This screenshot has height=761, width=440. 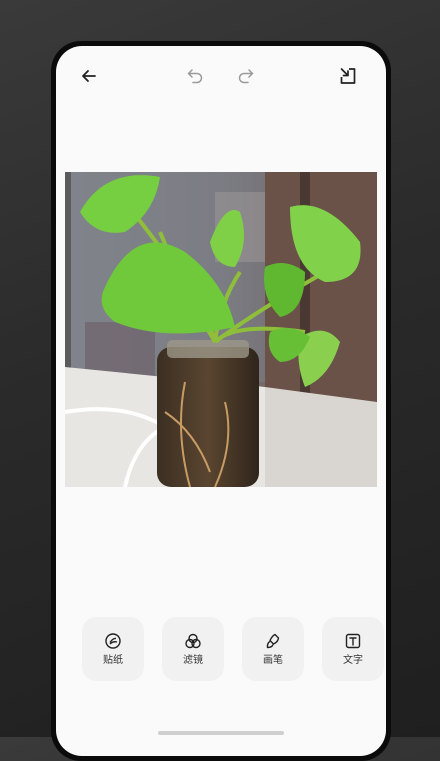 What do you see at coordinates (193, 649) in the screenshot?
I see `filter-tool-button: 滤镜` at bounding box center [193, 649].